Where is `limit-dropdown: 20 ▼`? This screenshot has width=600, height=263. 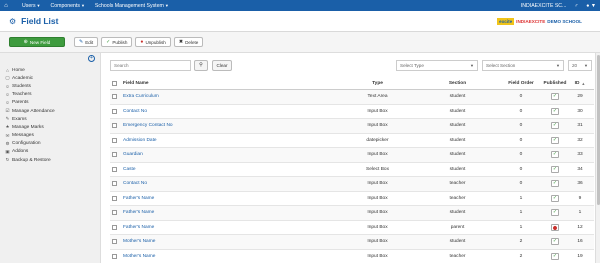 limit-dropdown: 20 ▼ is located at coordinates (580, 65).